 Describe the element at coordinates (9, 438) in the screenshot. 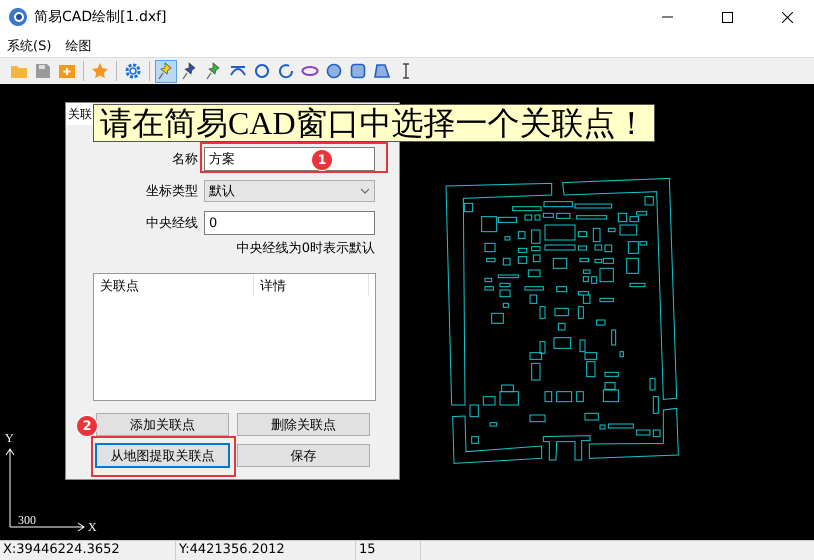

I see `axis-label: Y` at that location.